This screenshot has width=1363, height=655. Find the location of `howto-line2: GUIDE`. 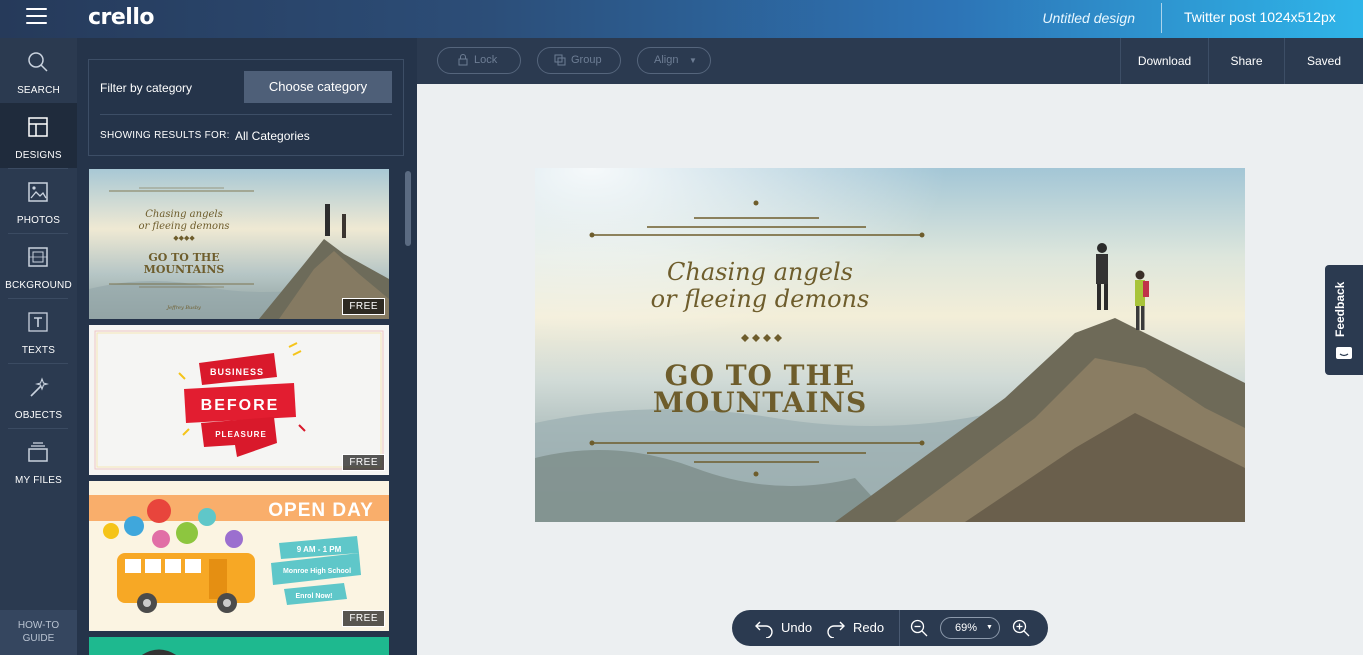

howto-line2: GUIDE is located at coordinates (38, 638).